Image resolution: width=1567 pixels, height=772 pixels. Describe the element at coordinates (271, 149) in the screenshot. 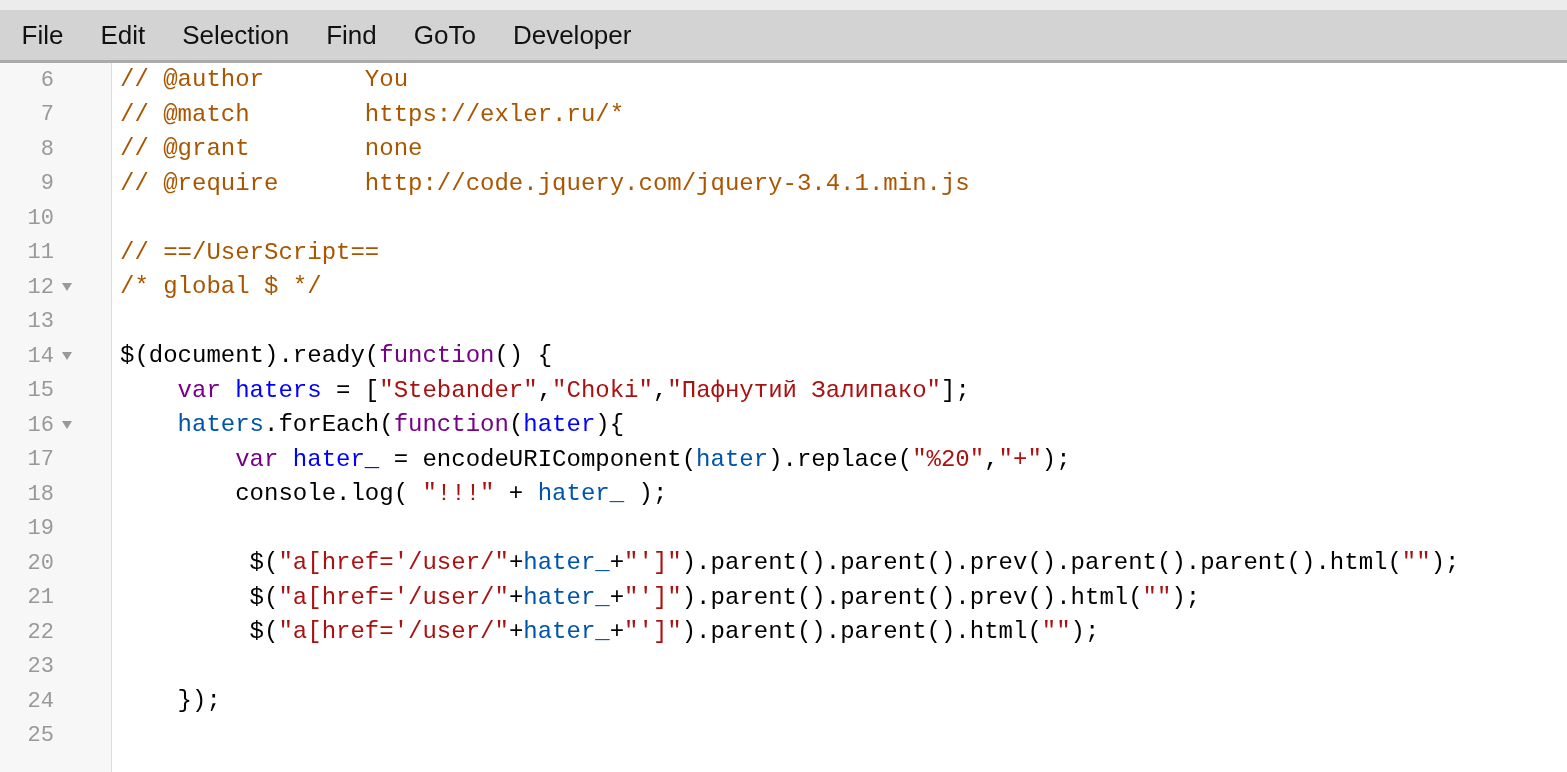

I see `code-line: // @grant none` at that location.